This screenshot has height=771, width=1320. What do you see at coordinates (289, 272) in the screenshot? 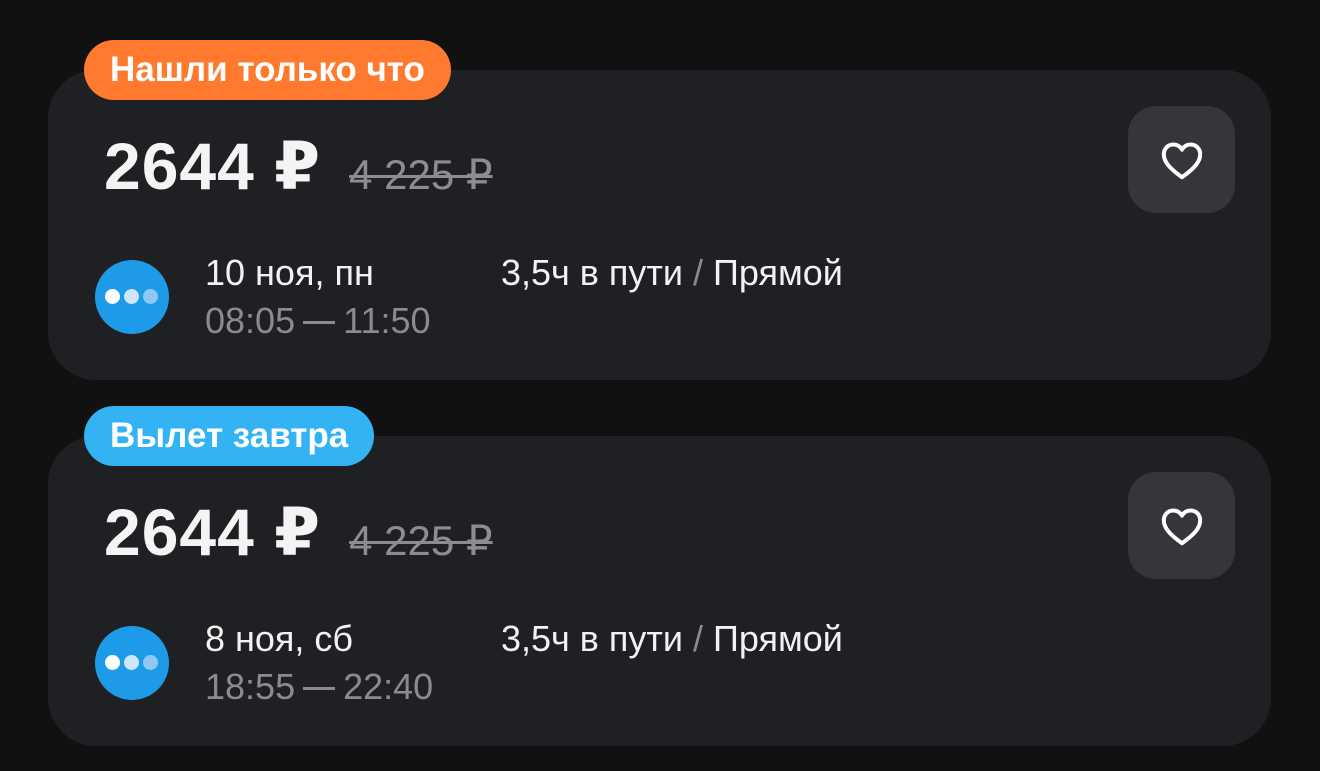
I see `flight-date: 10 ноя, пн` at bounding box center [289, 272].